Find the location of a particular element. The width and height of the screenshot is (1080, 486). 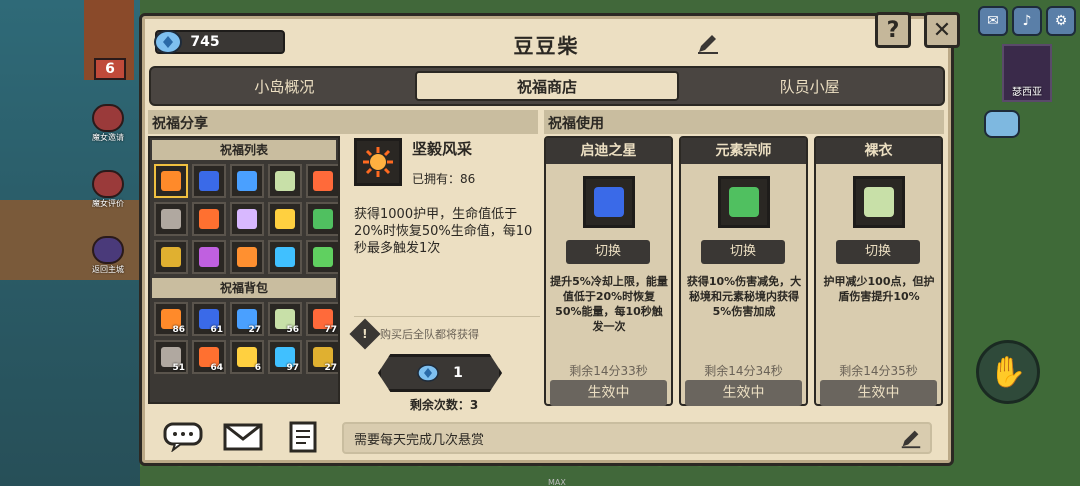

witch-review-button: 魔女评价 is located at coordinates (108, 190).